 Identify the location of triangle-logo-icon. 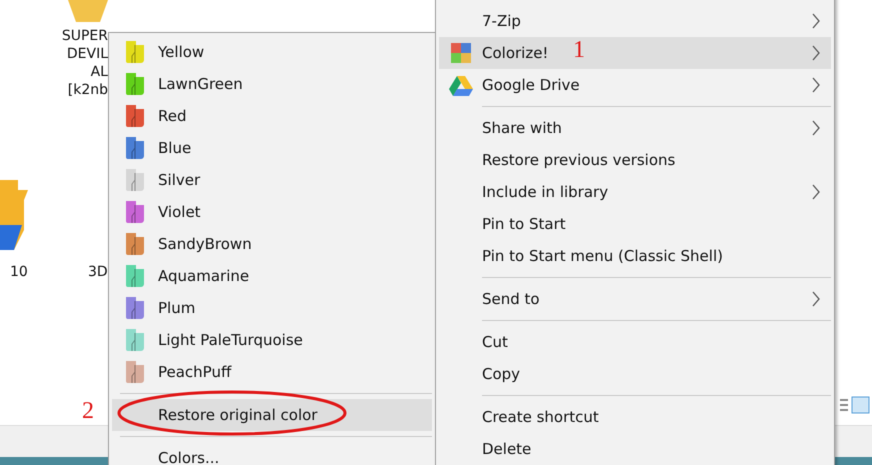
(460, 85).